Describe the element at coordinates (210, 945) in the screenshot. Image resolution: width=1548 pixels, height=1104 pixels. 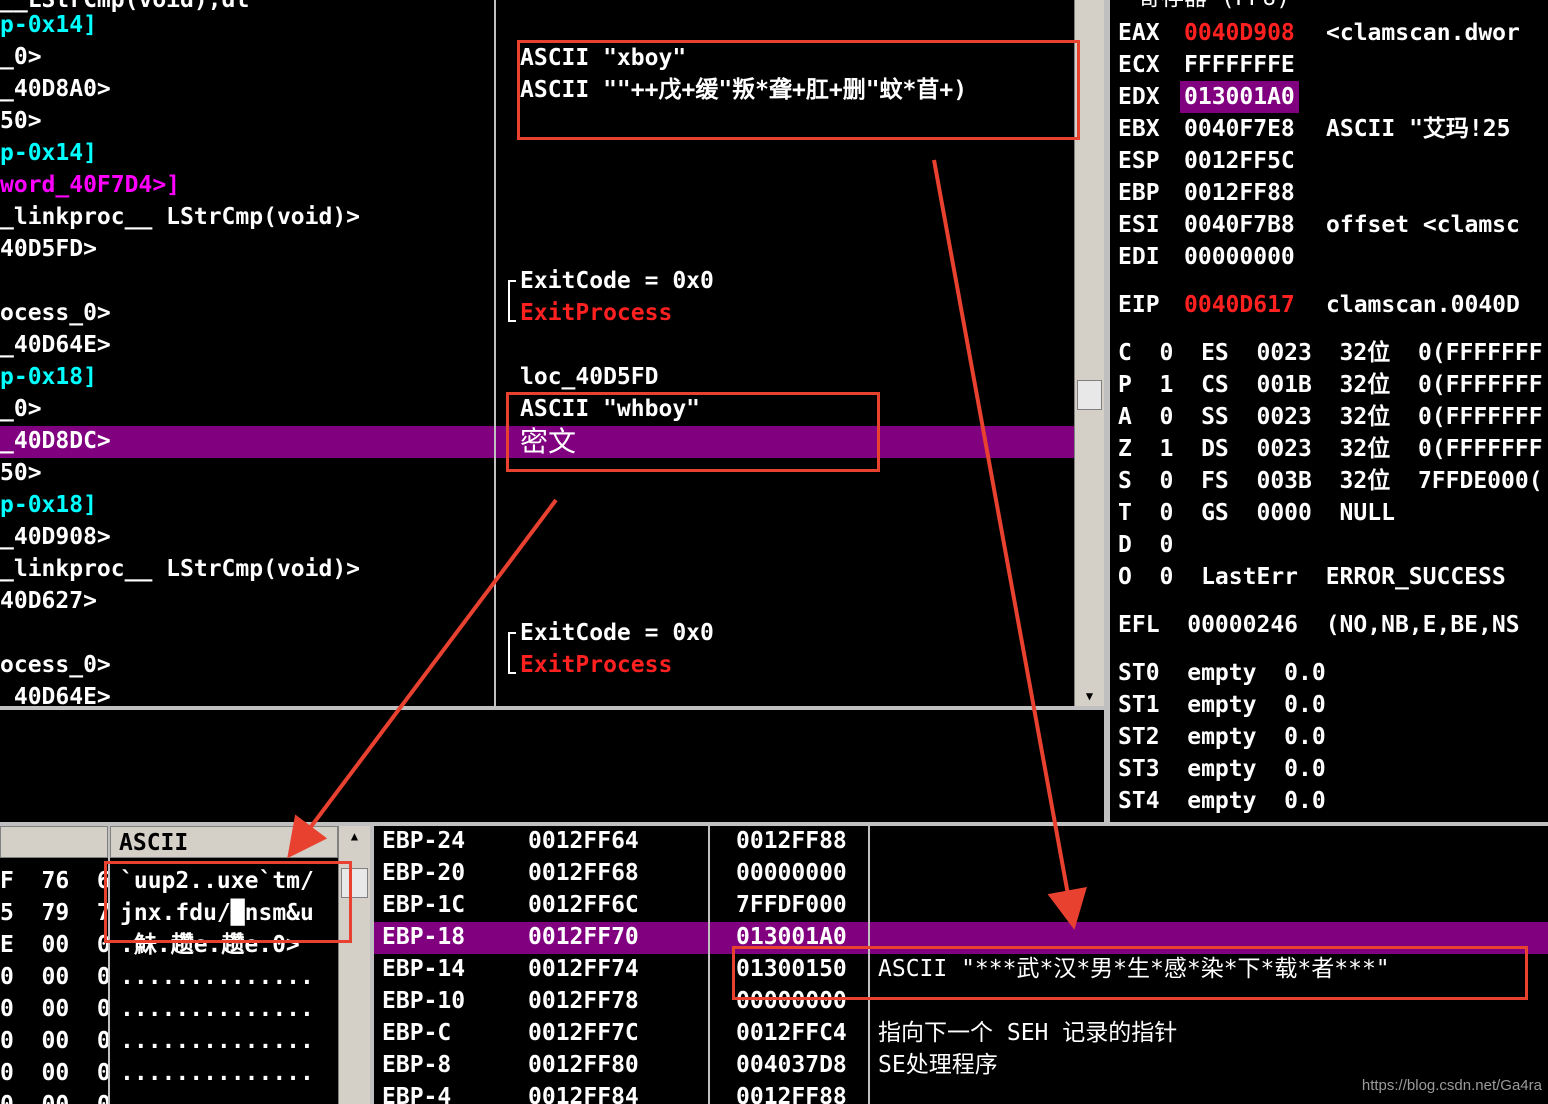
I see `dump-ascii-row: .鮇.趱e.趱e.0>` at that location.